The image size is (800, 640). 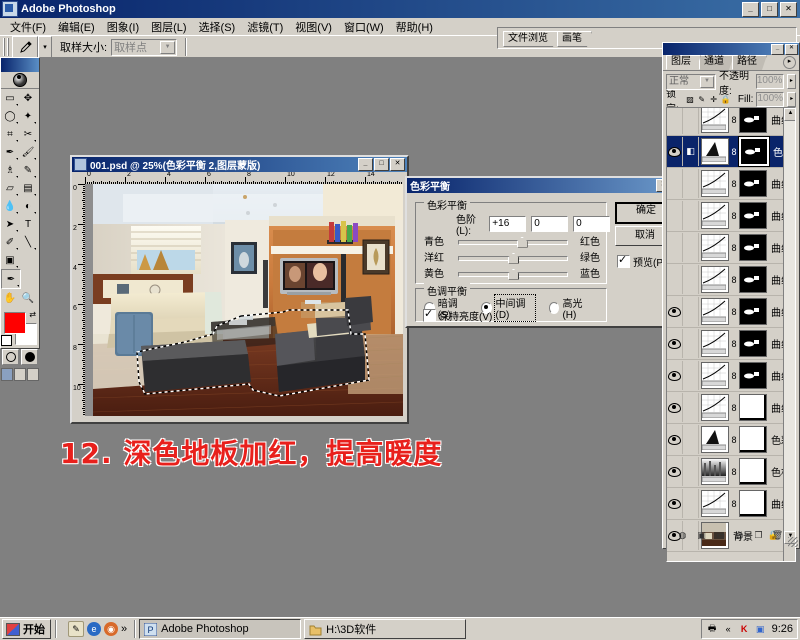 What do you see at coordinates (623, 260) in the screenshot?
I see `preview-checkbox` at bounding box center [623, 260].